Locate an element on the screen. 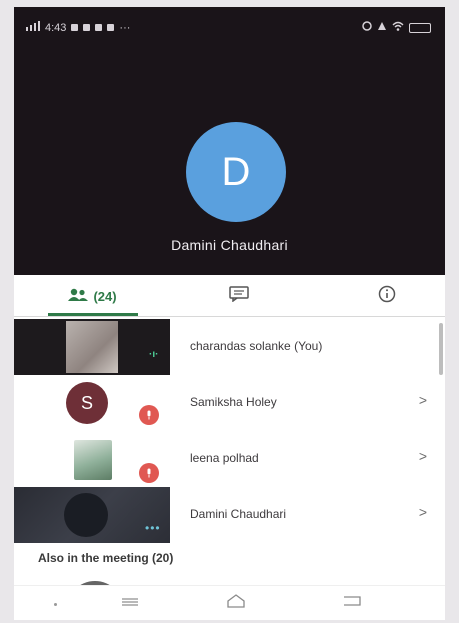  participant-row: S Samiksha Holey > is located at coordinates (229, 403).